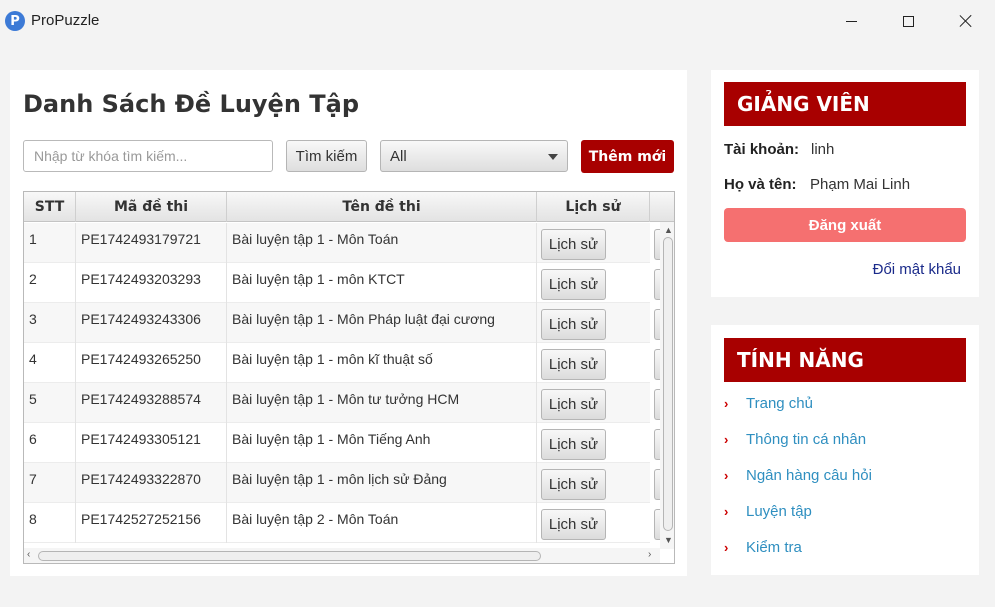 Image resolution: width=995 pixels, height=607 pixels. What do you see at coordinates (151, 403) in the screenshot?
I see `cell-code: PE1742493288574` at bounding box center [151, 403].